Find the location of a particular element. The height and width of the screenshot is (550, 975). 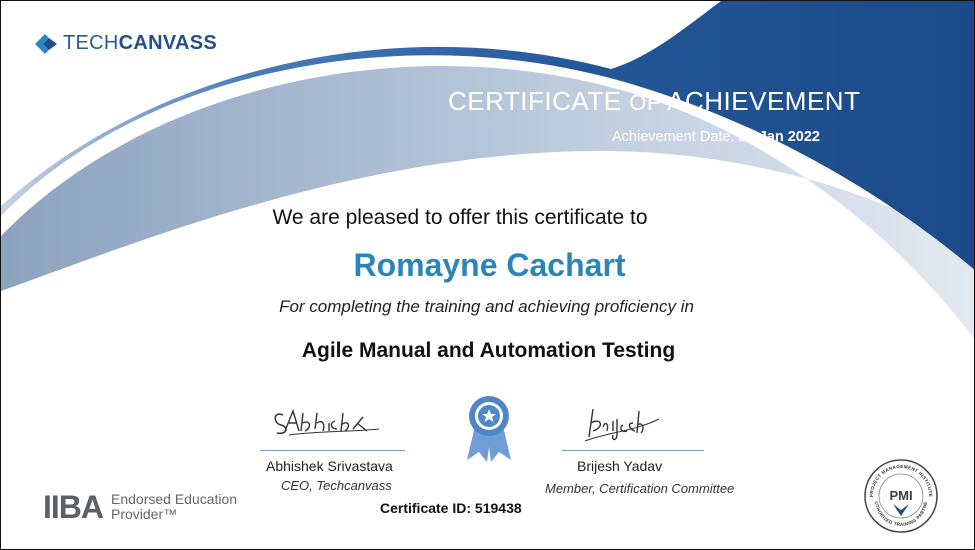

course-name: Agile Manual and Automation Testing is located at coordinates (487, 351).